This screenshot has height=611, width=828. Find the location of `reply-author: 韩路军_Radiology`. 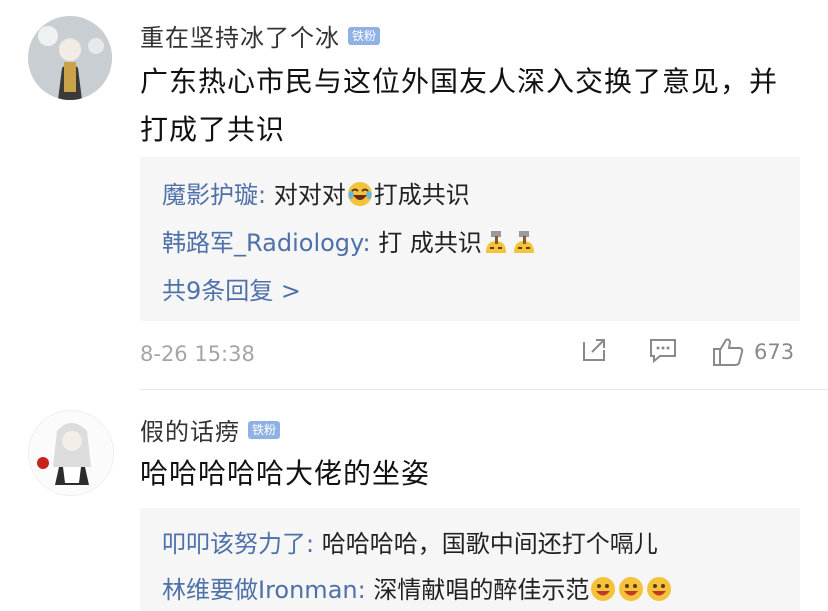

reply-author: 韩路军_Radiology is located at coordinates (262, 243).